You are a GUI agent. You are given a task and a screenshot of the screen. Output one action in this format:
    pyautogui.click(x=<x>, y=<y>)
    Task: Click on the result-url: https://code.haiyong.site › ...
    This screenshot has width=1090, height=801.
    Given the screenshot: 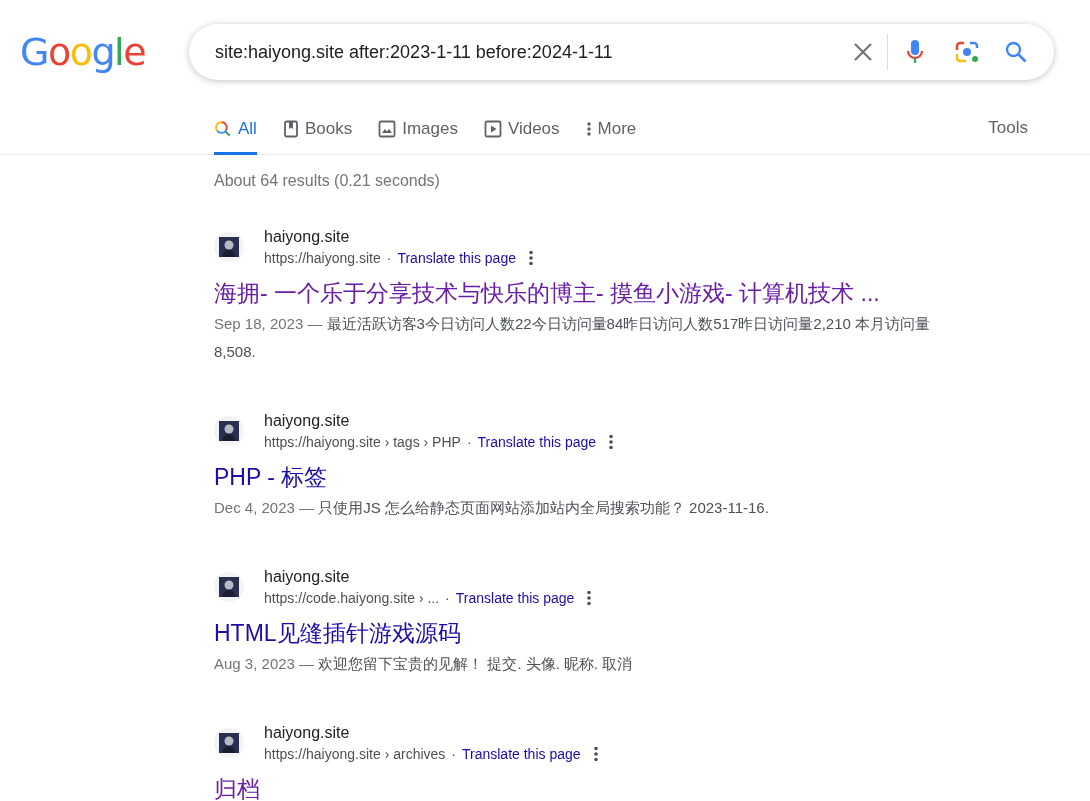 What is the action you would take?
    pyautogui.click(x=352, y=598)
    